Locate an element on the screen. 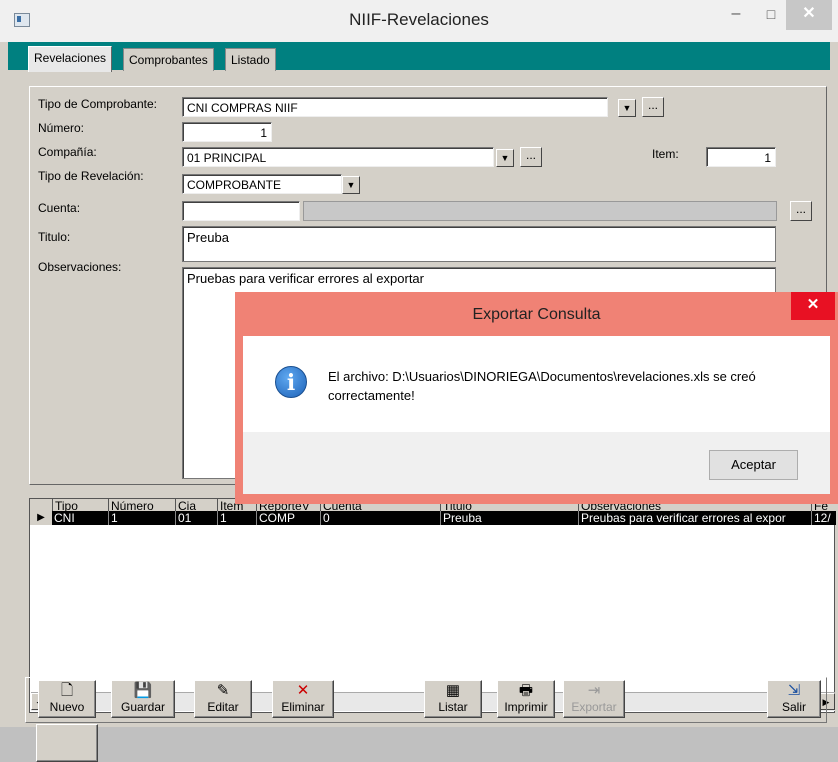 The height and width of the screenshot is (762, 838). cell-reportev: COMP is located at coordinates (275, 518).